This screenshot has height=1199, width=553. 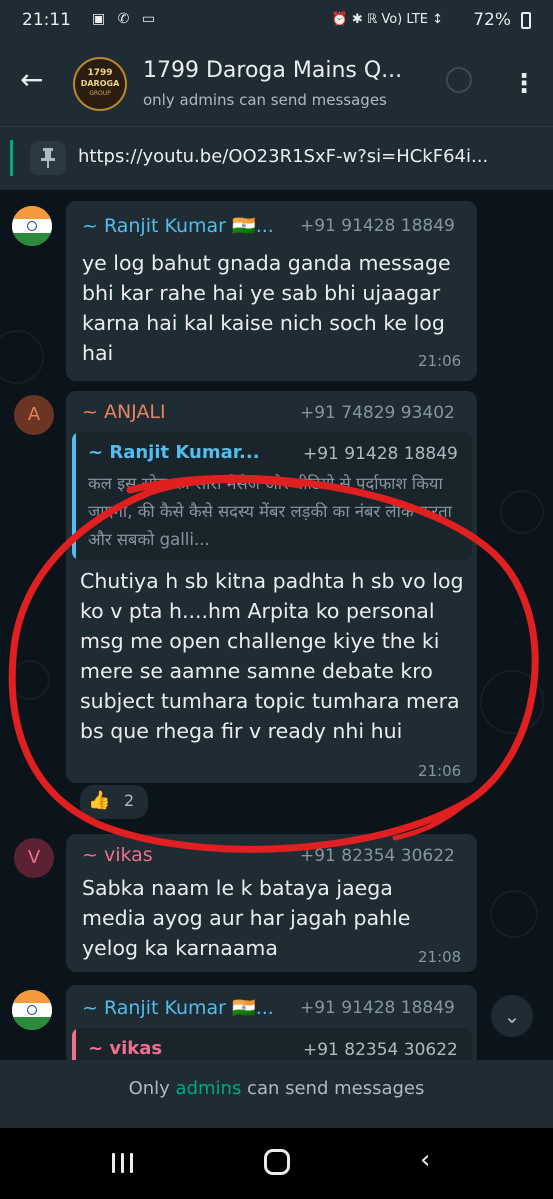 What do you see at coordinates (36, 80) in the screenshot?
I see `back-arrow-icon: ←` at bounding box center [36, 80].